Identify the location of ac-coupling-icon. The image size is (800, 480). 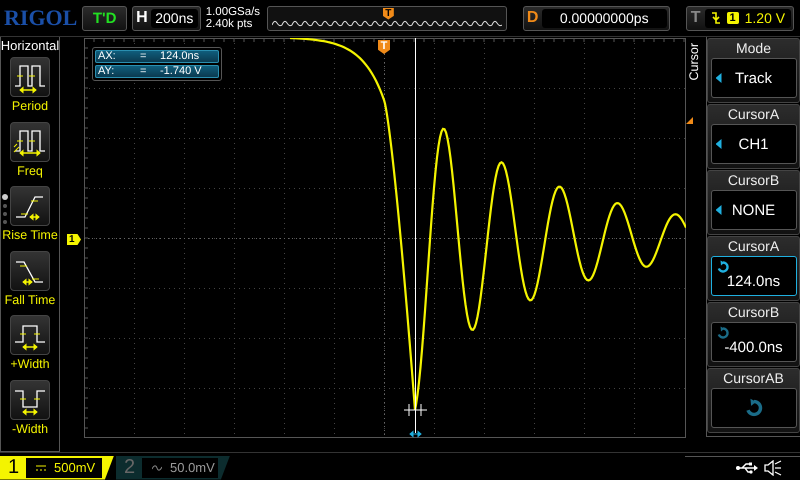
(157, 467).